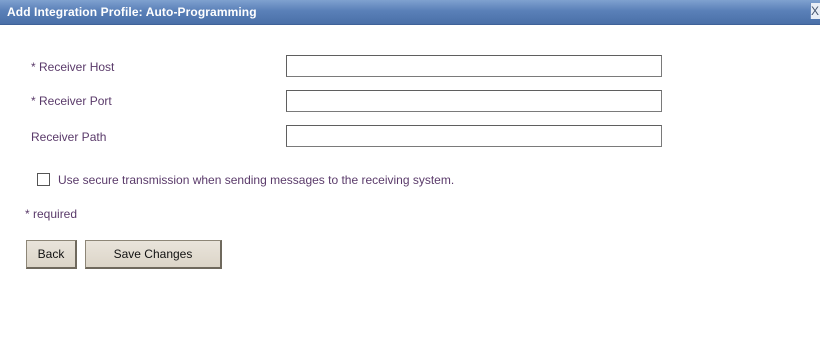  I want to click on receiver-port-label: * Receiver Port, so click(71, 101).